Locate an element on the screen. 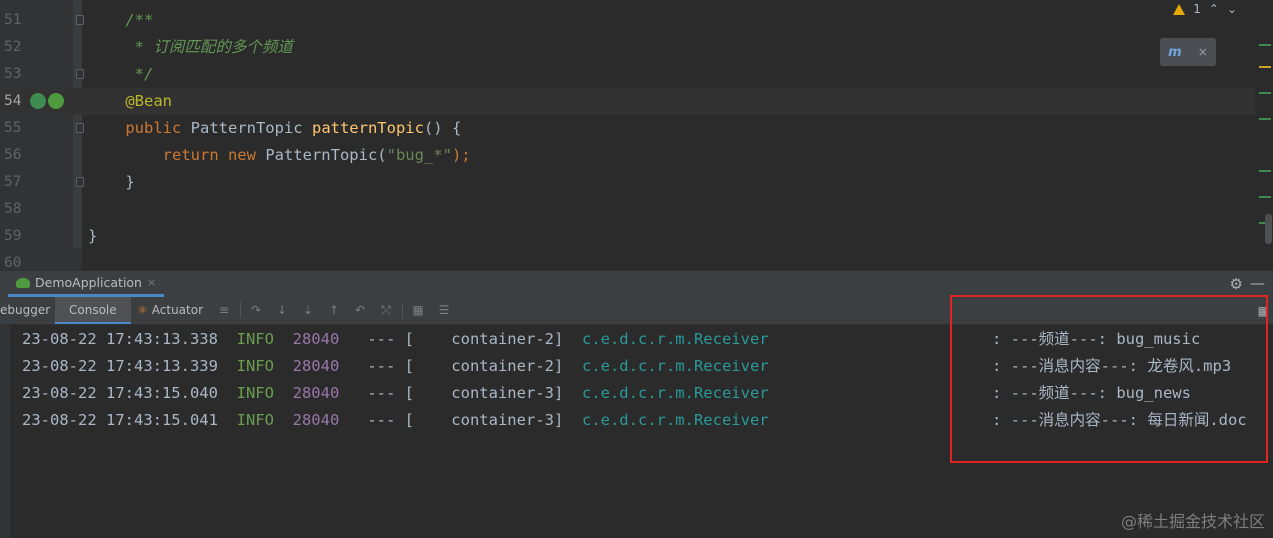 This screenshot has height=538, width=1273. code-line: 59} is located at coordinates (627, 236).